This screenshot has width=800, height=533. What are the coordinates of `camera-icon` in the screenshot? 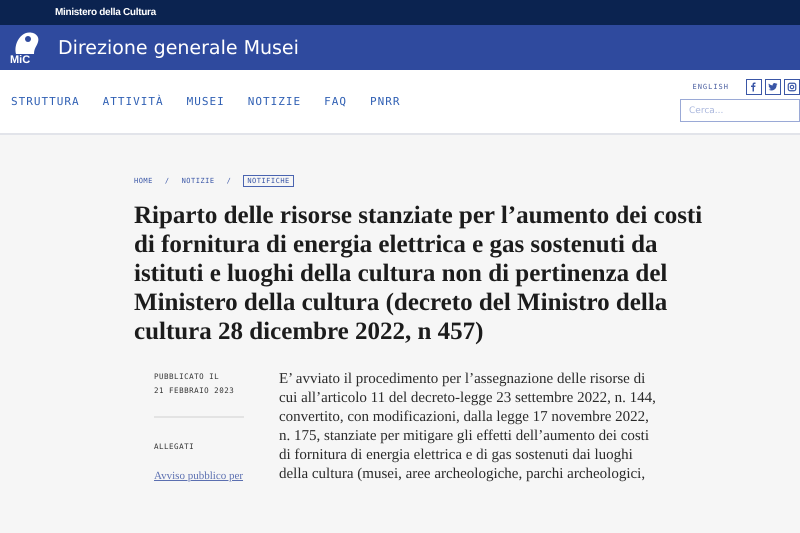 It's located at (792, 87).